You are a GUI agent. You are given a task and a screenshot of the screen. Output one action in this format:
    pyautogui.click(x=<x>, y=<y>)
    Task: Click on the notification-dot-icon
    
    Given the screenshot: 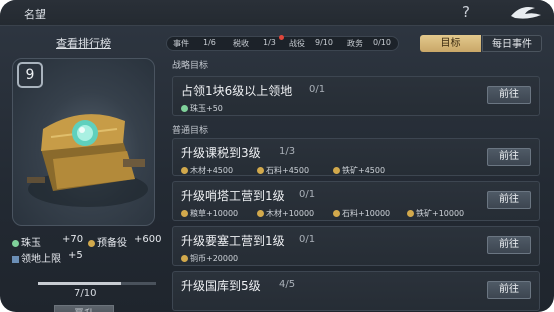 What is the action you would take?
    pyautogui.click(x=281, y=37)
    